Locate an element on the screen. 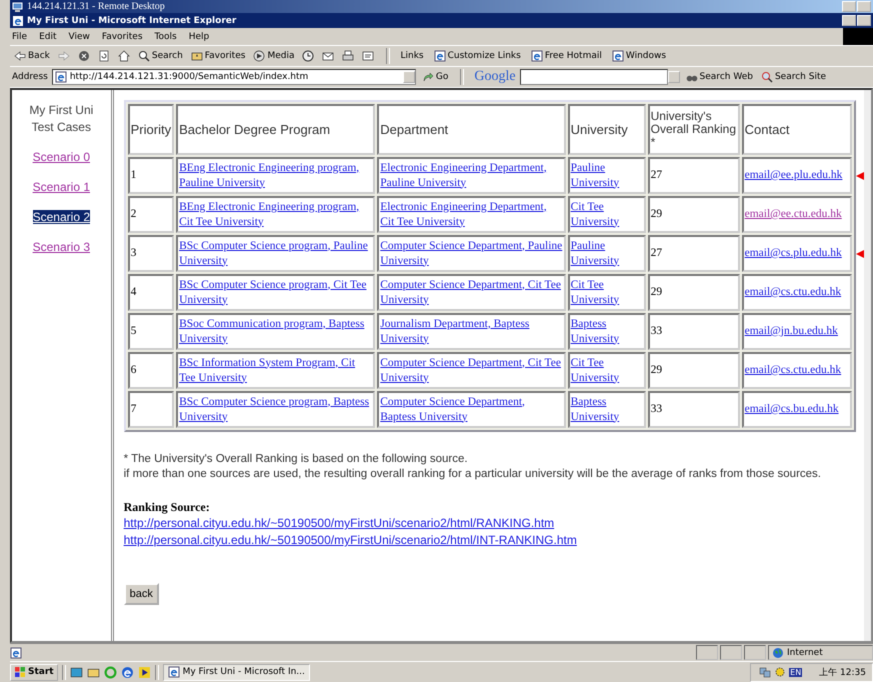 This screenshot has width=873, height=682. footnote-text: if more than one sources are used, the resulting overall ranking for a particular university will be the average of ranks from those sources. is located at coordinates (472, 474).